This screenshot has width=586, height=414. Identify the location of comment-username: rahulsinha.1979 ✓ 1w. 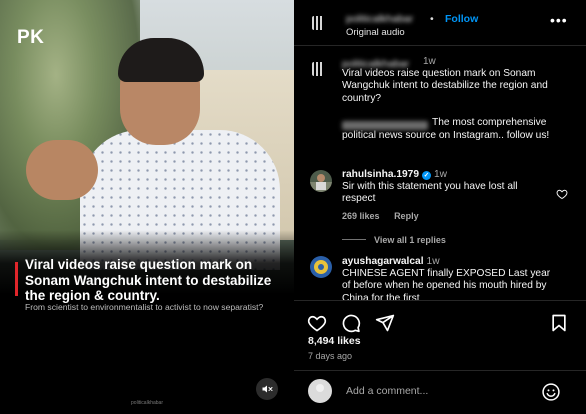
(394, 174).